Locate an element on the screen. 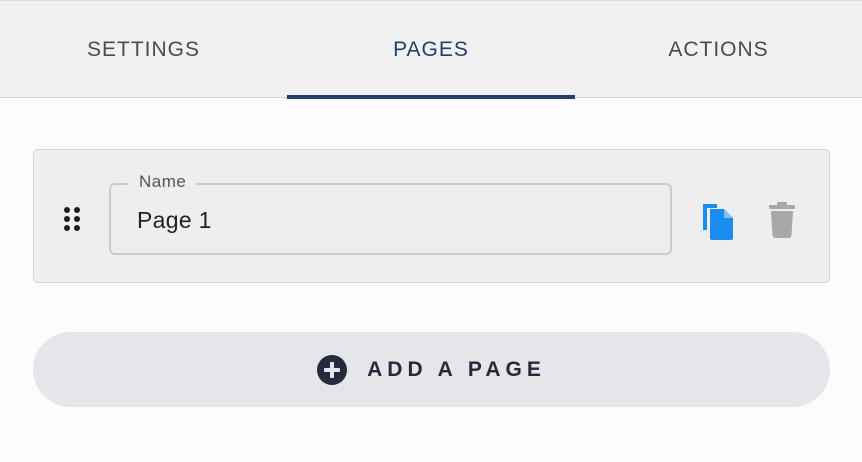 Image resolution: width=862 pixels, height=462 pixels. tab-pages: PAGES is located at coordinates (431, 49).